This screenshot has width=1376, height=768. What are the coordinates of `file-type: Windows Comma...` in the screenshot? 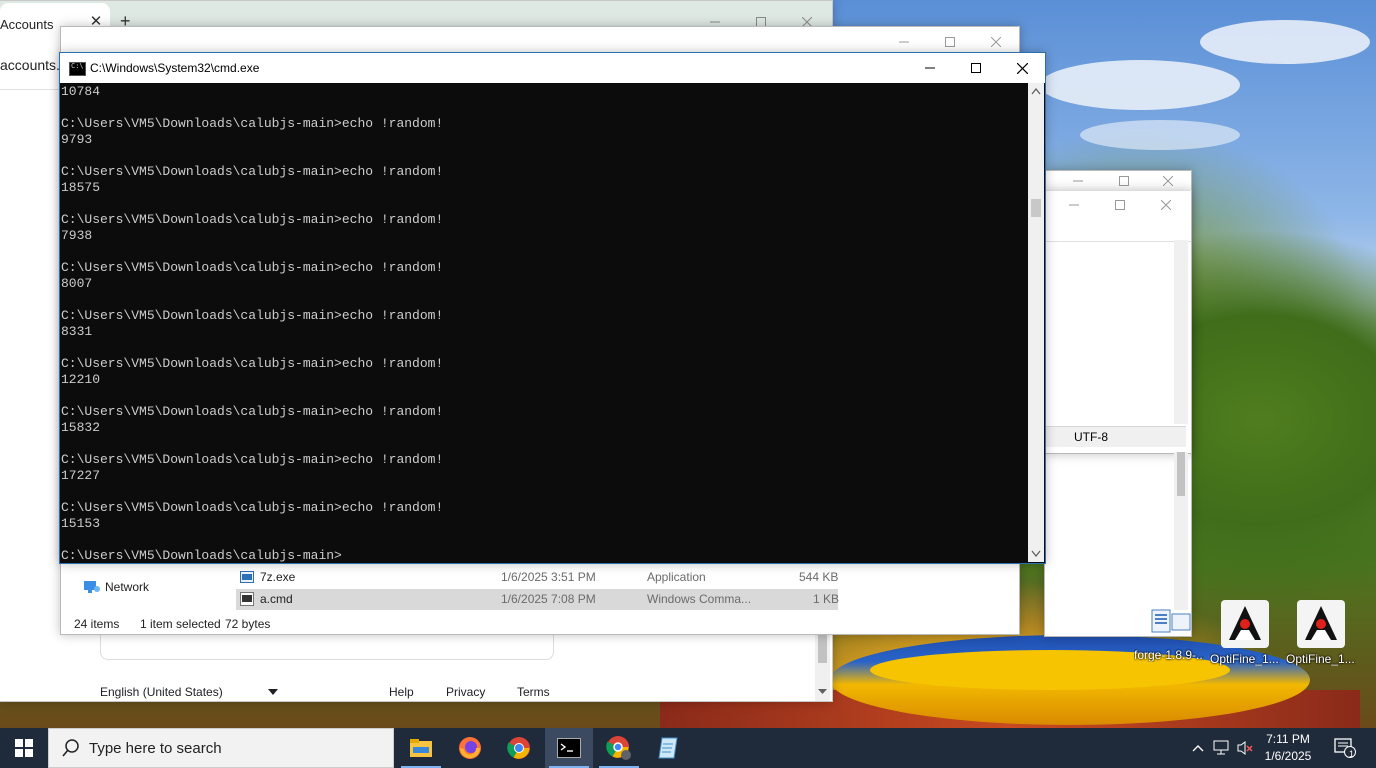 It's located at (699, 599).